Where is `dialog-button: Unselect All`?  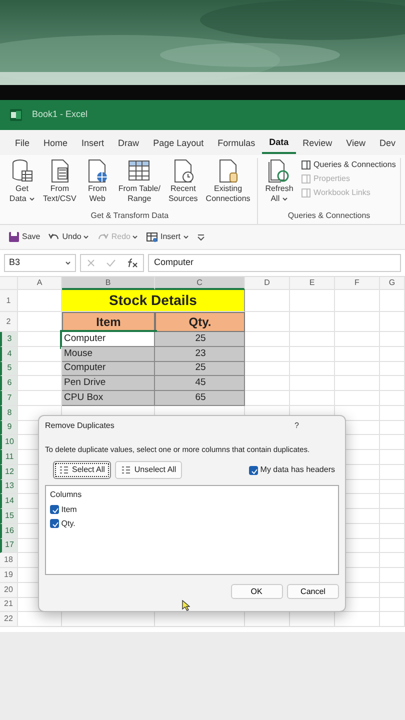
dialog-button: Unselect All is located at coordinates (148, 470).